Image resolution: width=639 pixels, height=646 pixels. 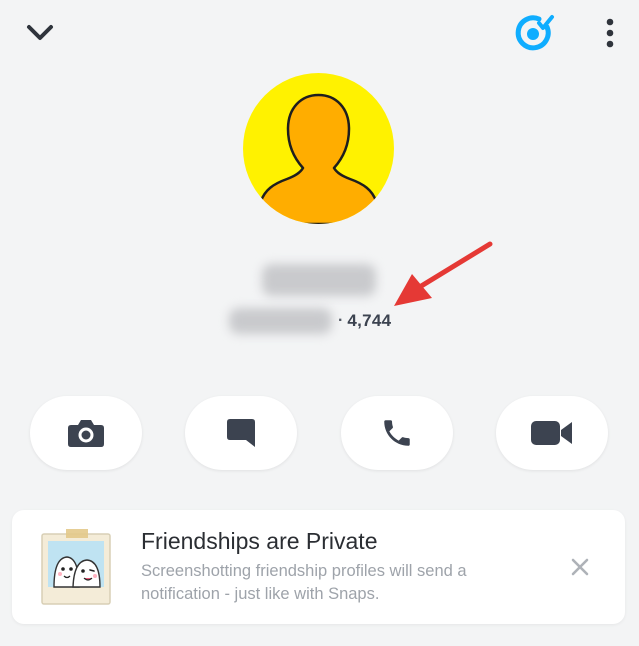 I want to click on video-camera-icon, so click(x=551, y=433).